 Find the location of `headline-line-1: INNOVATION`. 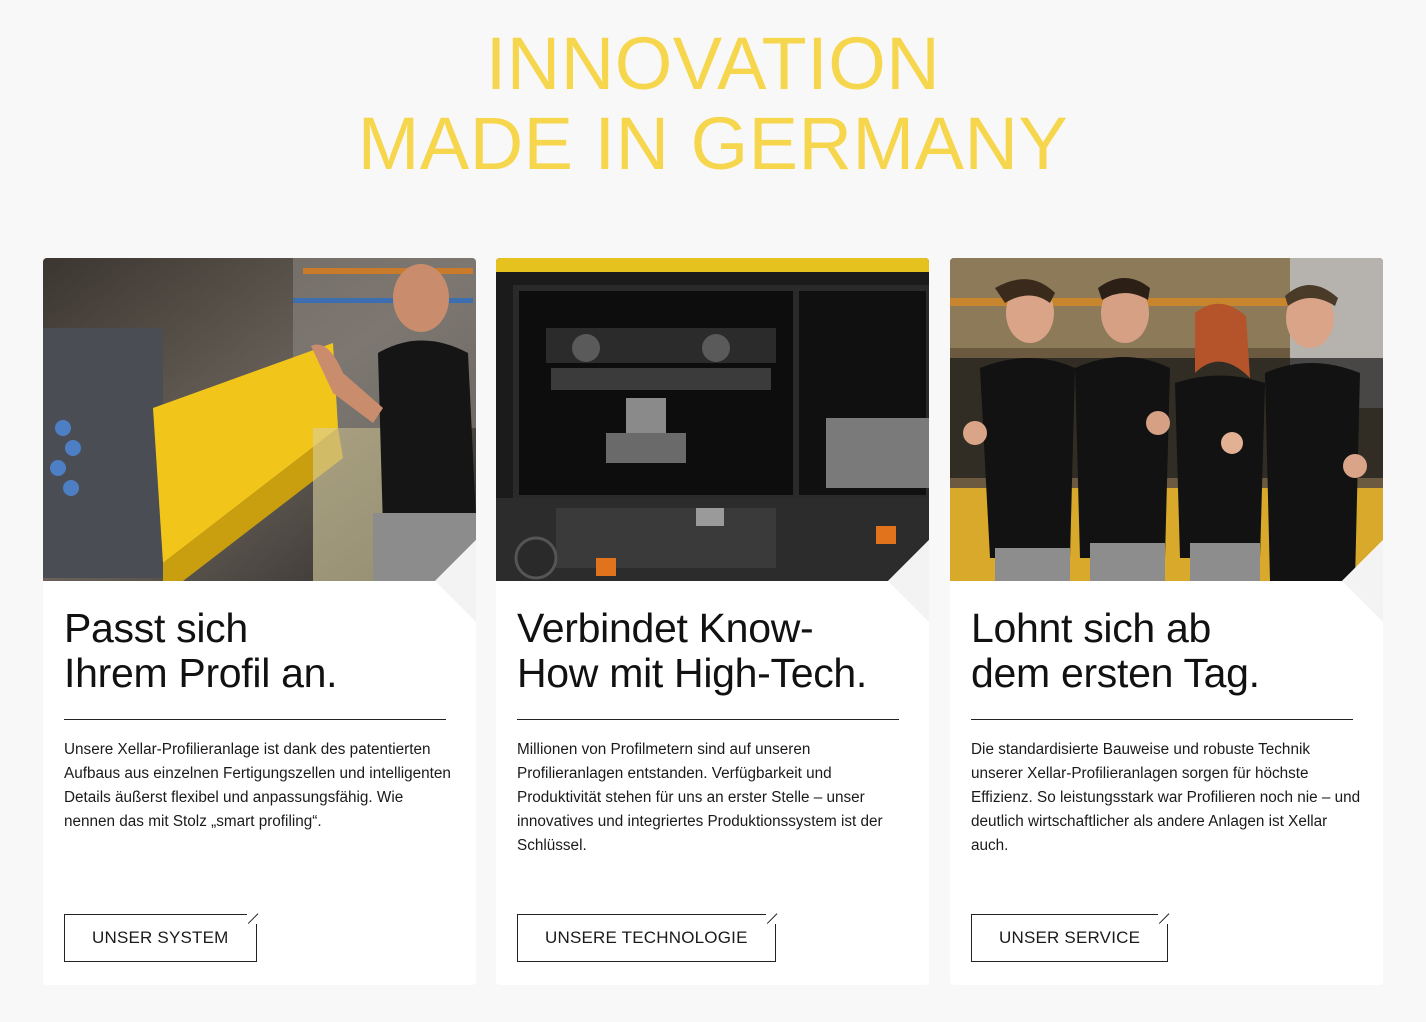

headline-line-1: INNOVATION is located at coordinates (713, 63).